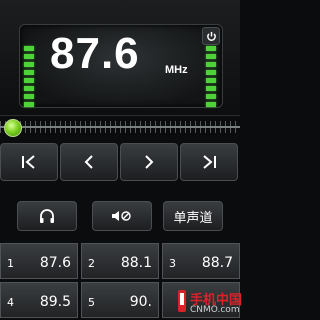 The height and width of the screenshot is (320, 320). I want to click on speaker-mute-button, so click(122, 216).